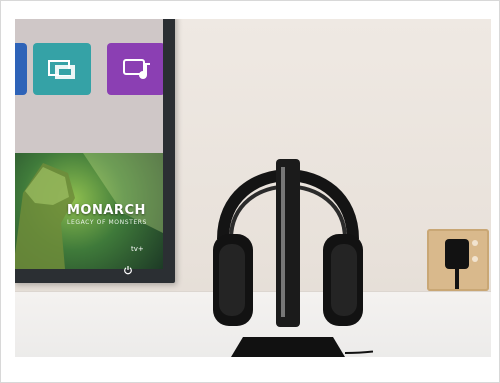 This screenshot has height=383, width=500. I want to click on poster-subtitle: LEGACY OF MONSTERS, so click(107, 222).